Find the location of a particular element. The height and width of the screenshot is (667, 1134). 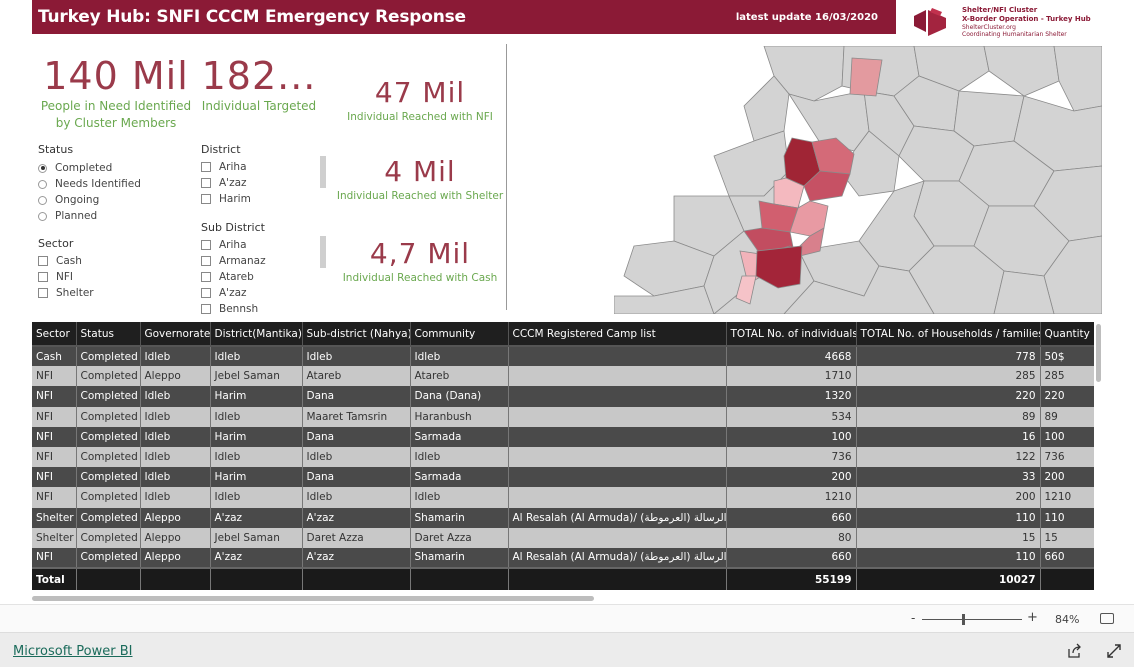

share-icon is located at coordinates (1074, 651).